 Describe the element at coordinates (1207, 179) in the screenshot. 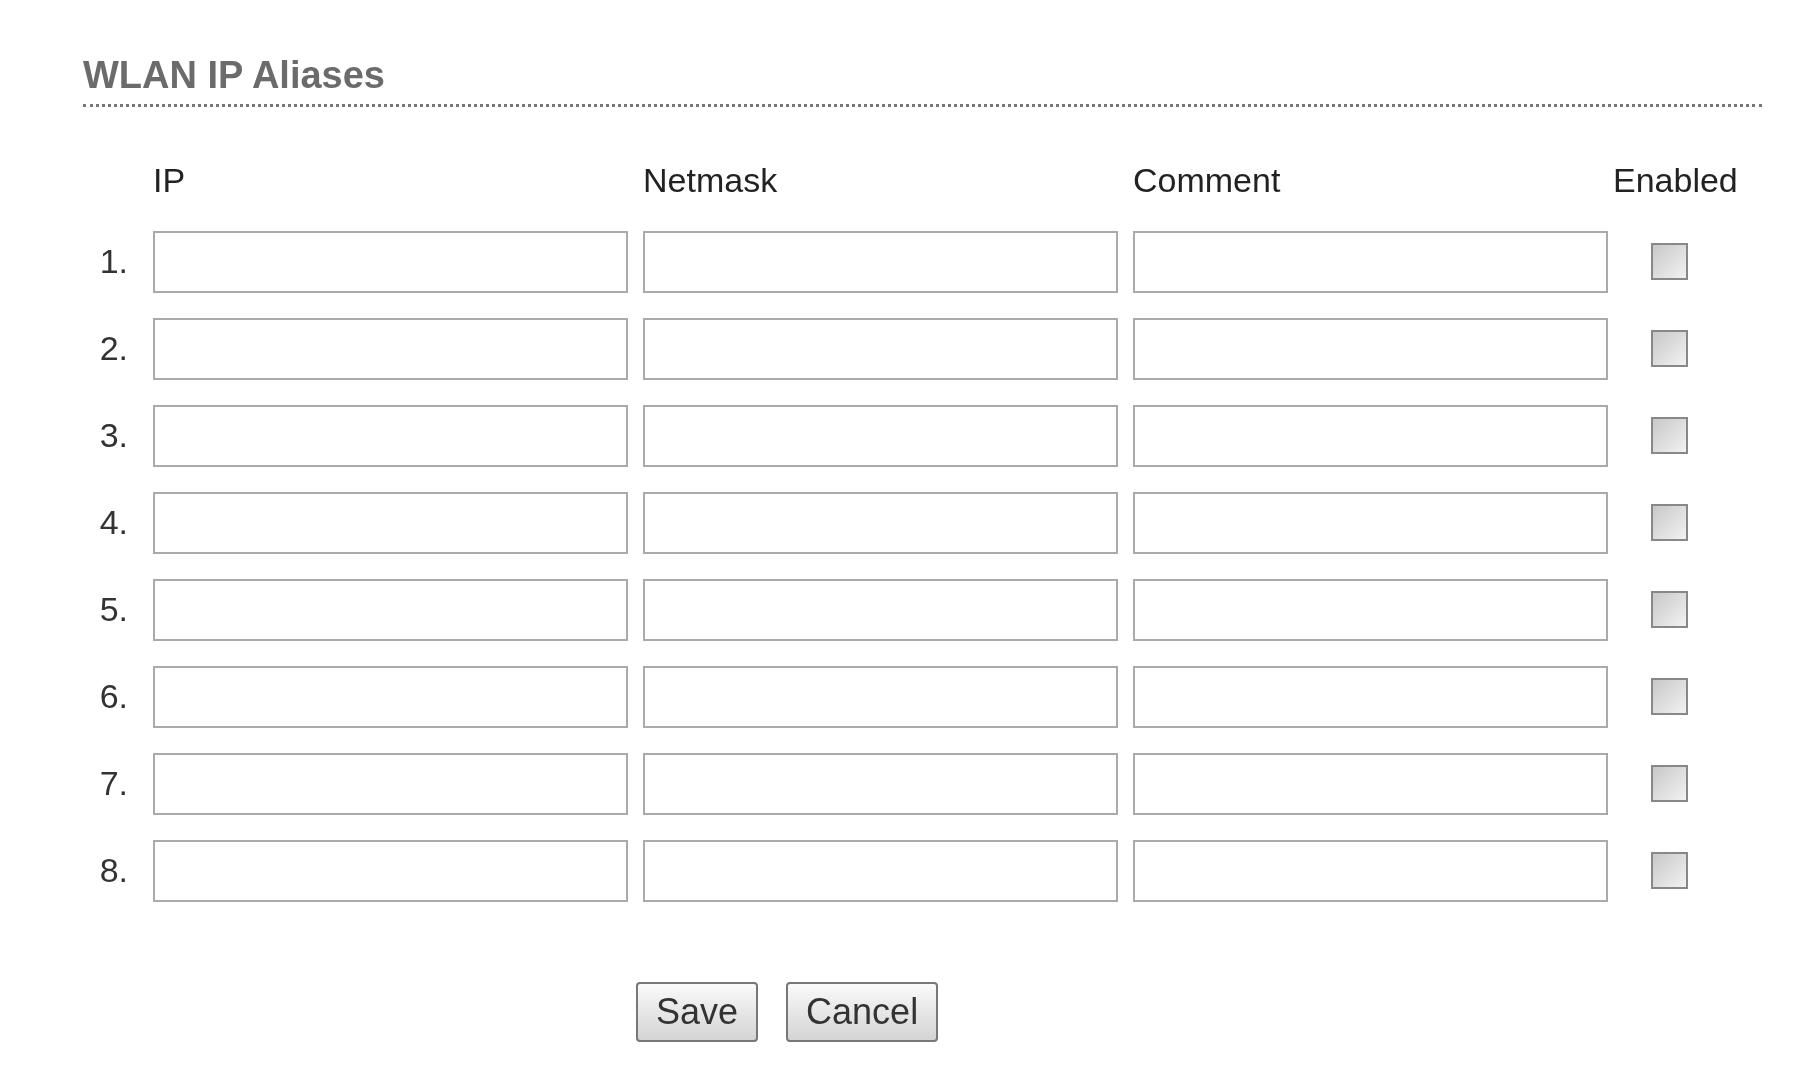

I see `column-header: Comment` at that location.